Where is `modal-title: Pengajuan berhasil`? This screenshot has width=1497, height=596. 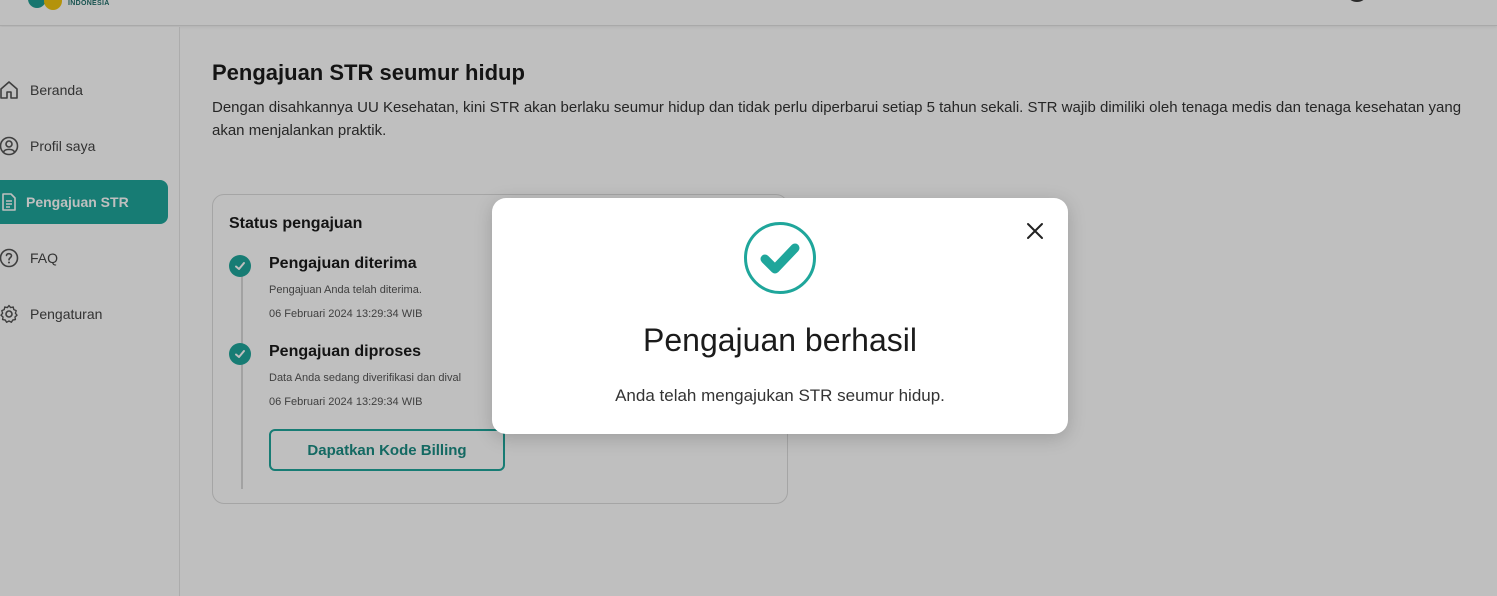 modal-title: Pengajuan berhasil is located at coordinates (780, 340).